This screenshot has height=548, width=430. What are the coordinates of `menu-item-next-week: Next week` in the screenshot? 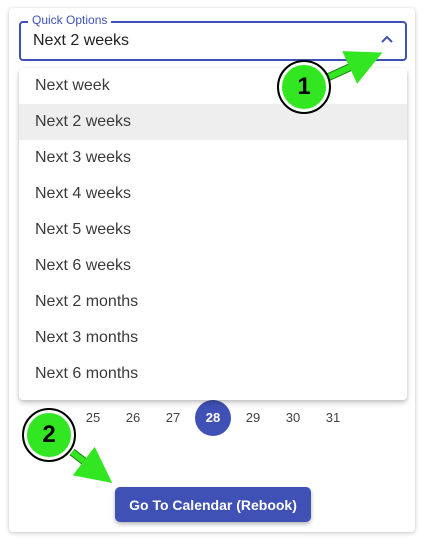 It's located at (213, 86).